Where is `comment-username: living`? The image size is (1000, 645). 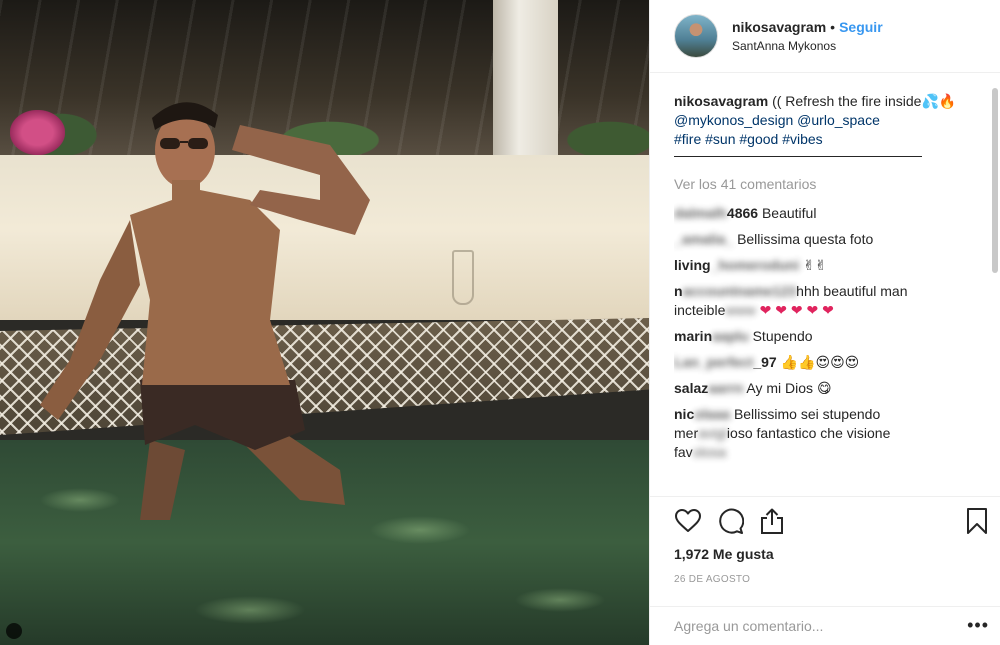
comment-username: living is located at coordinates (692, 265).